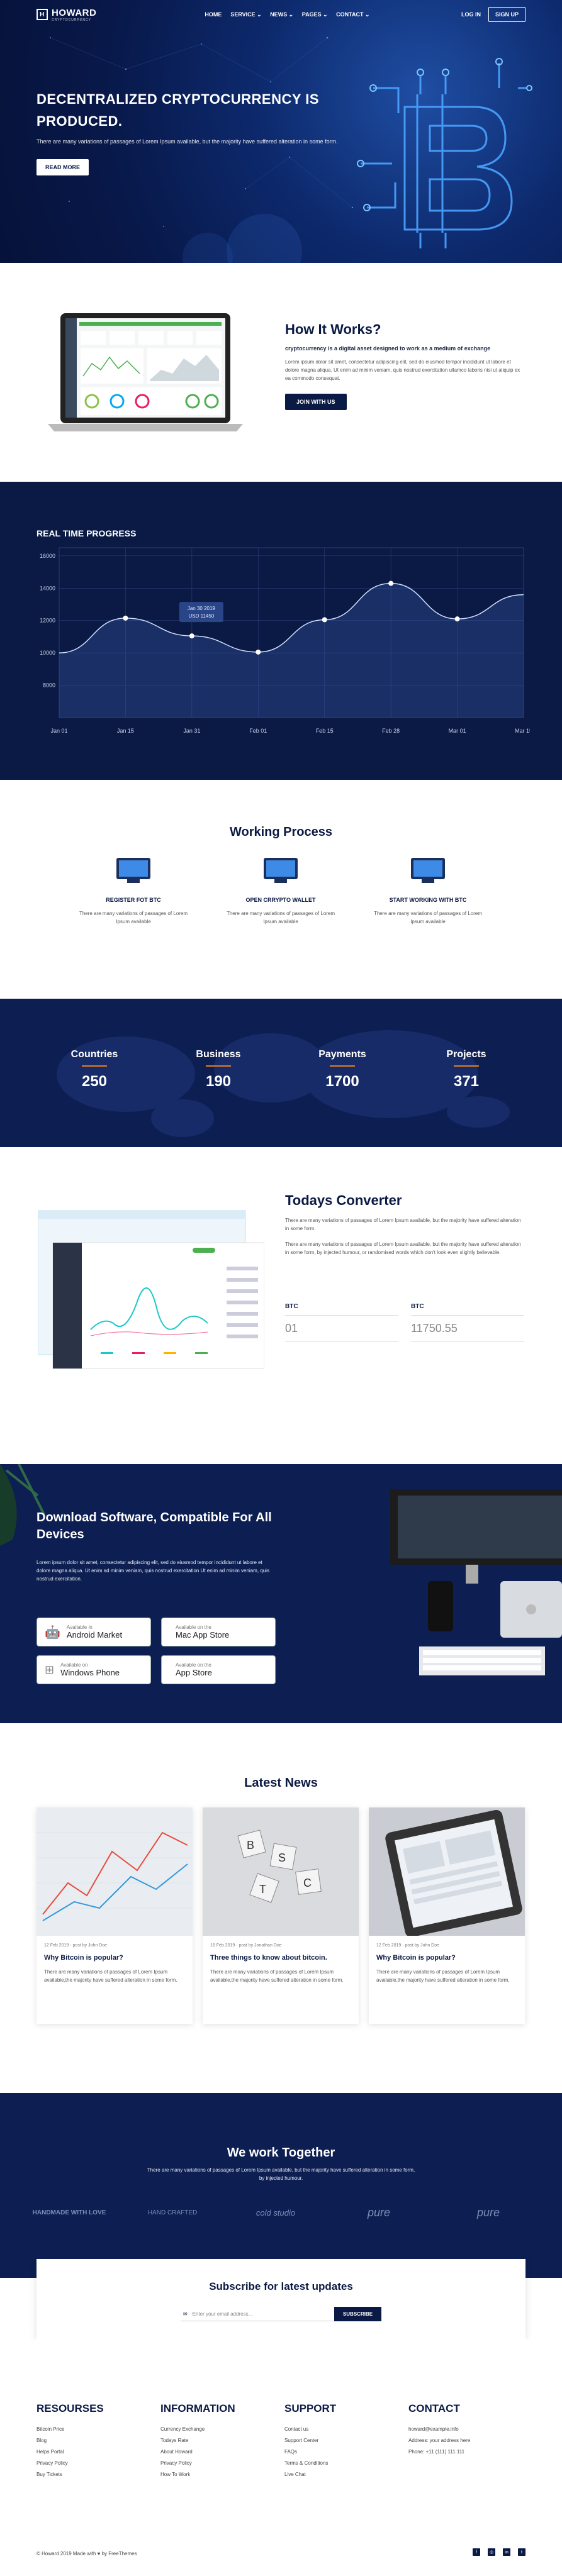  Describe the element at coordinates (203, 1635) in the screenshot. I see `store-name: Mac App Store` at that location.